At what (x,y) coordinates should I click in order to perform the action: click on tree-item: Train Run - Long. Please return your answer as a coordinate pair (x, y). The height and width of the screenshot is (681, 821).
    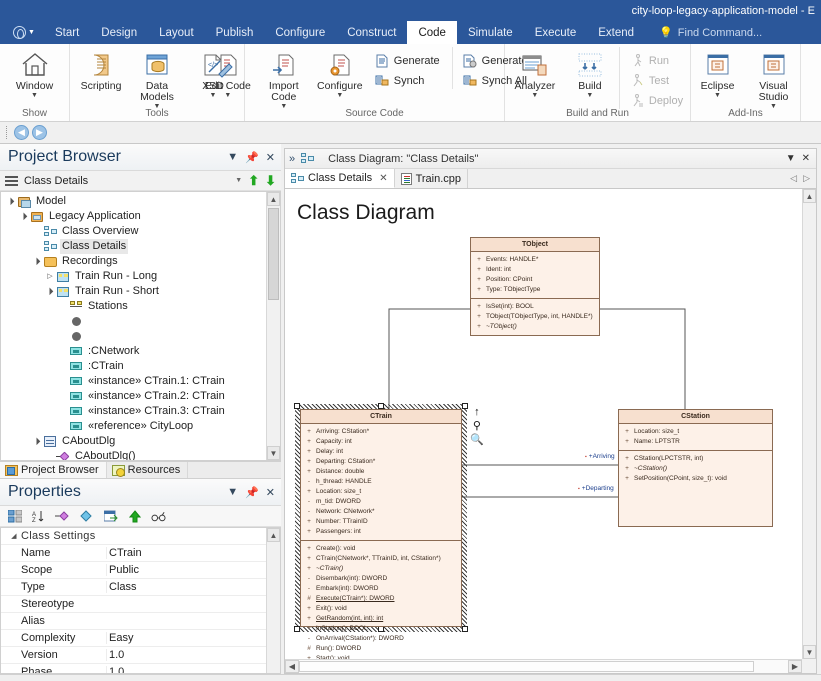
    Looking at the image, I should click on (133, 276).